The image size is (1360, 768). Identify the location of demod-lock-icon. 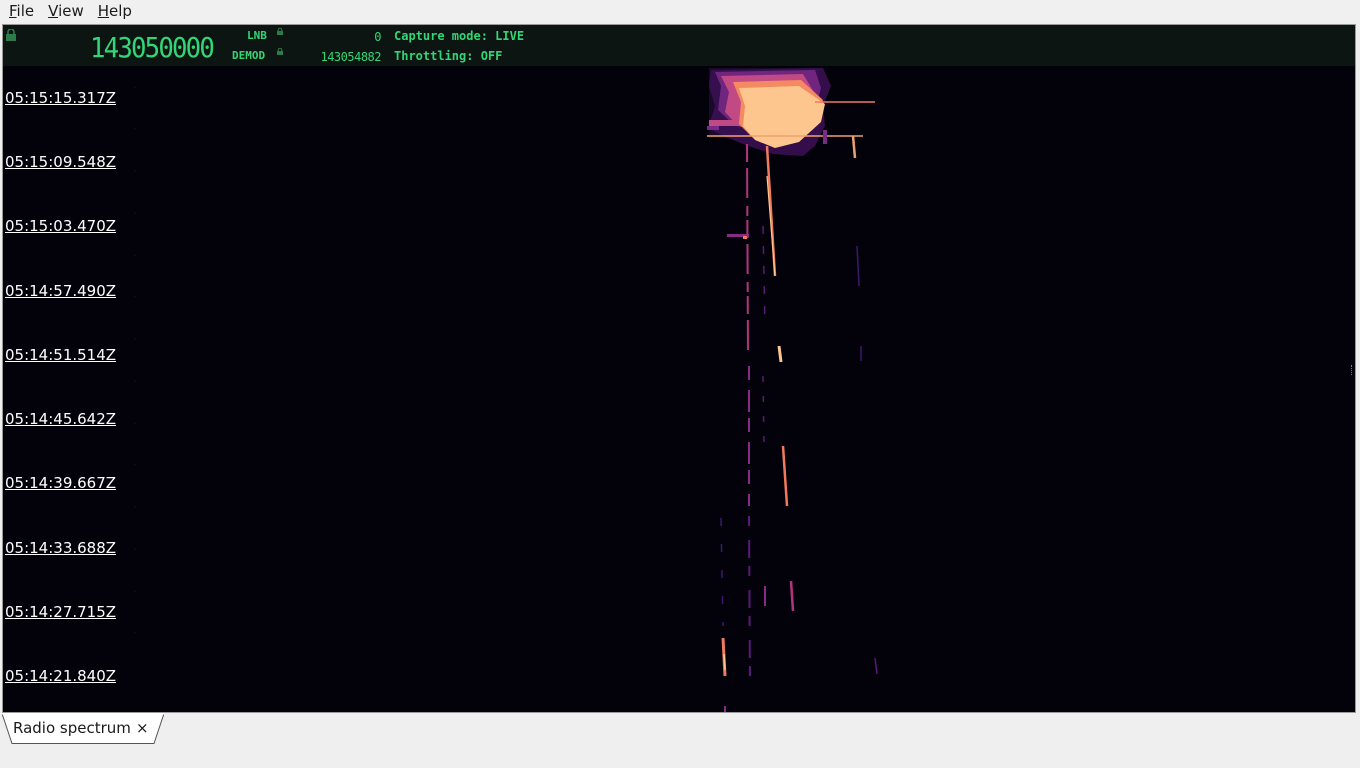
(280, 51).